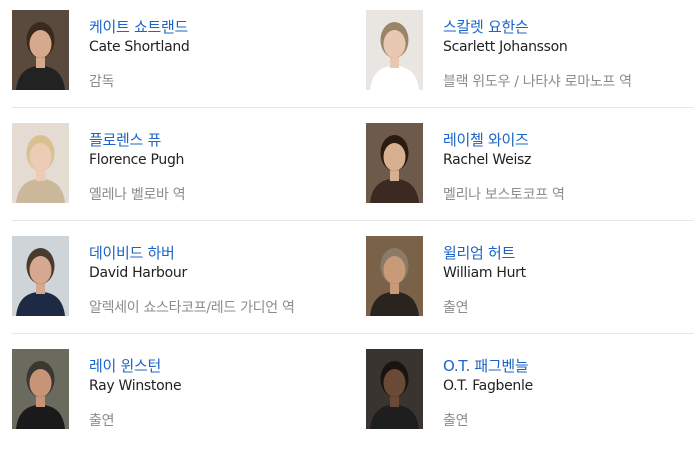 The width and height of the screenshot is (696, 457). Describe the element at coordinates (137, 160) in the screenshot. I see `name-english: Florence Pugh` at that location.